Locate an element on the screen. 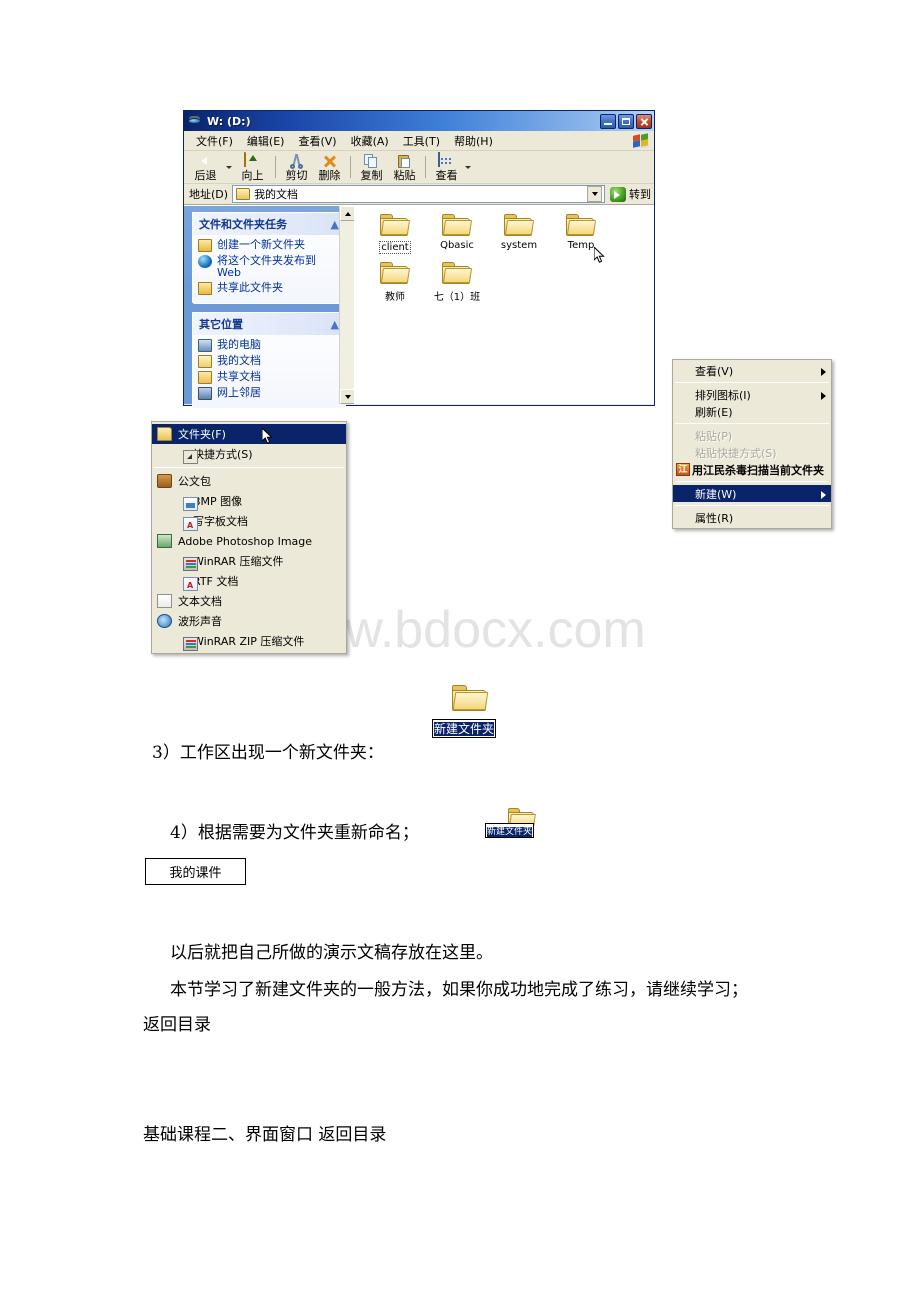  task-publish-to-web: 将这个文件夹发布到 Web is located at coordinates (269, 267).